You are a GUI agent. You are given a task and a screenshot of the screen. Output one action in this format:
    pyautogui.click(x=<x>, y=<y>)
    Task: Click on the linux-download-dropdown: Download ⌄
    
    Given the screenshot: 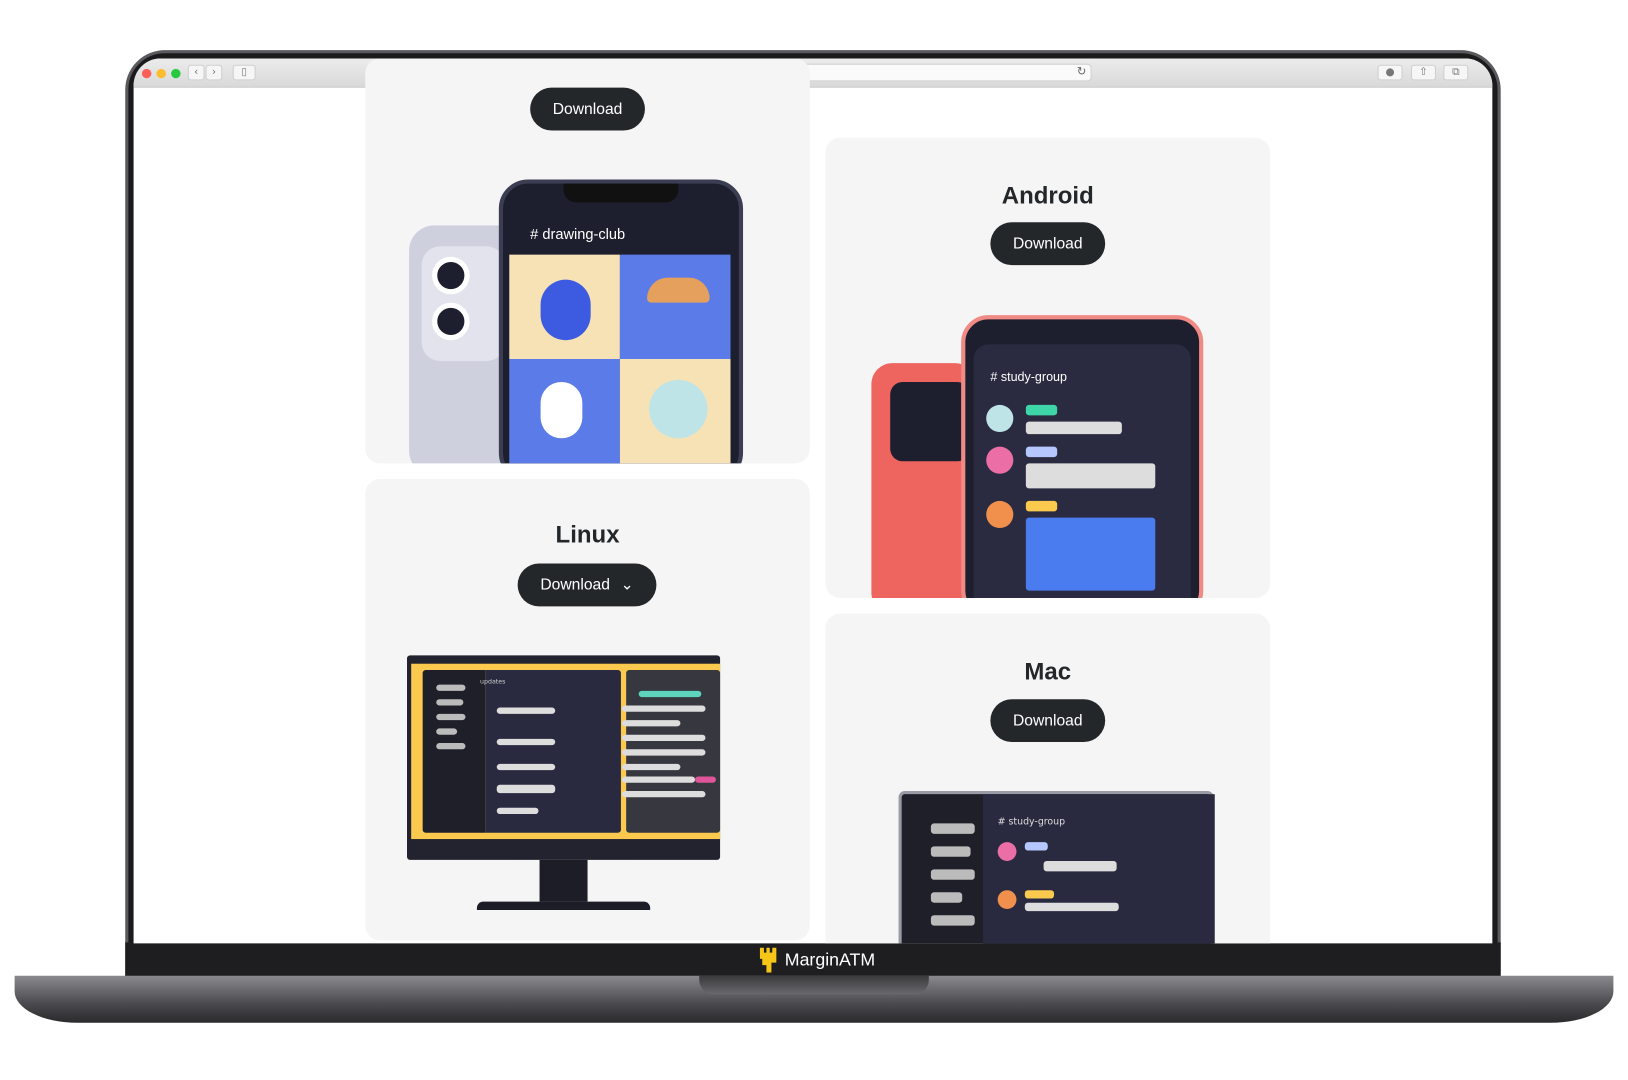 What is the action you would take?
    pyautogui.click(x=587, y=585)
    